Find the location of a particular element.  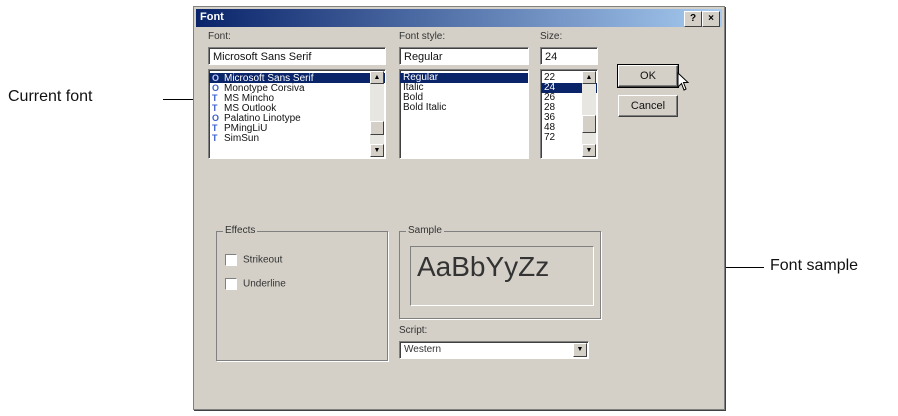

script-value: Western is located at coordinates (423, 349).